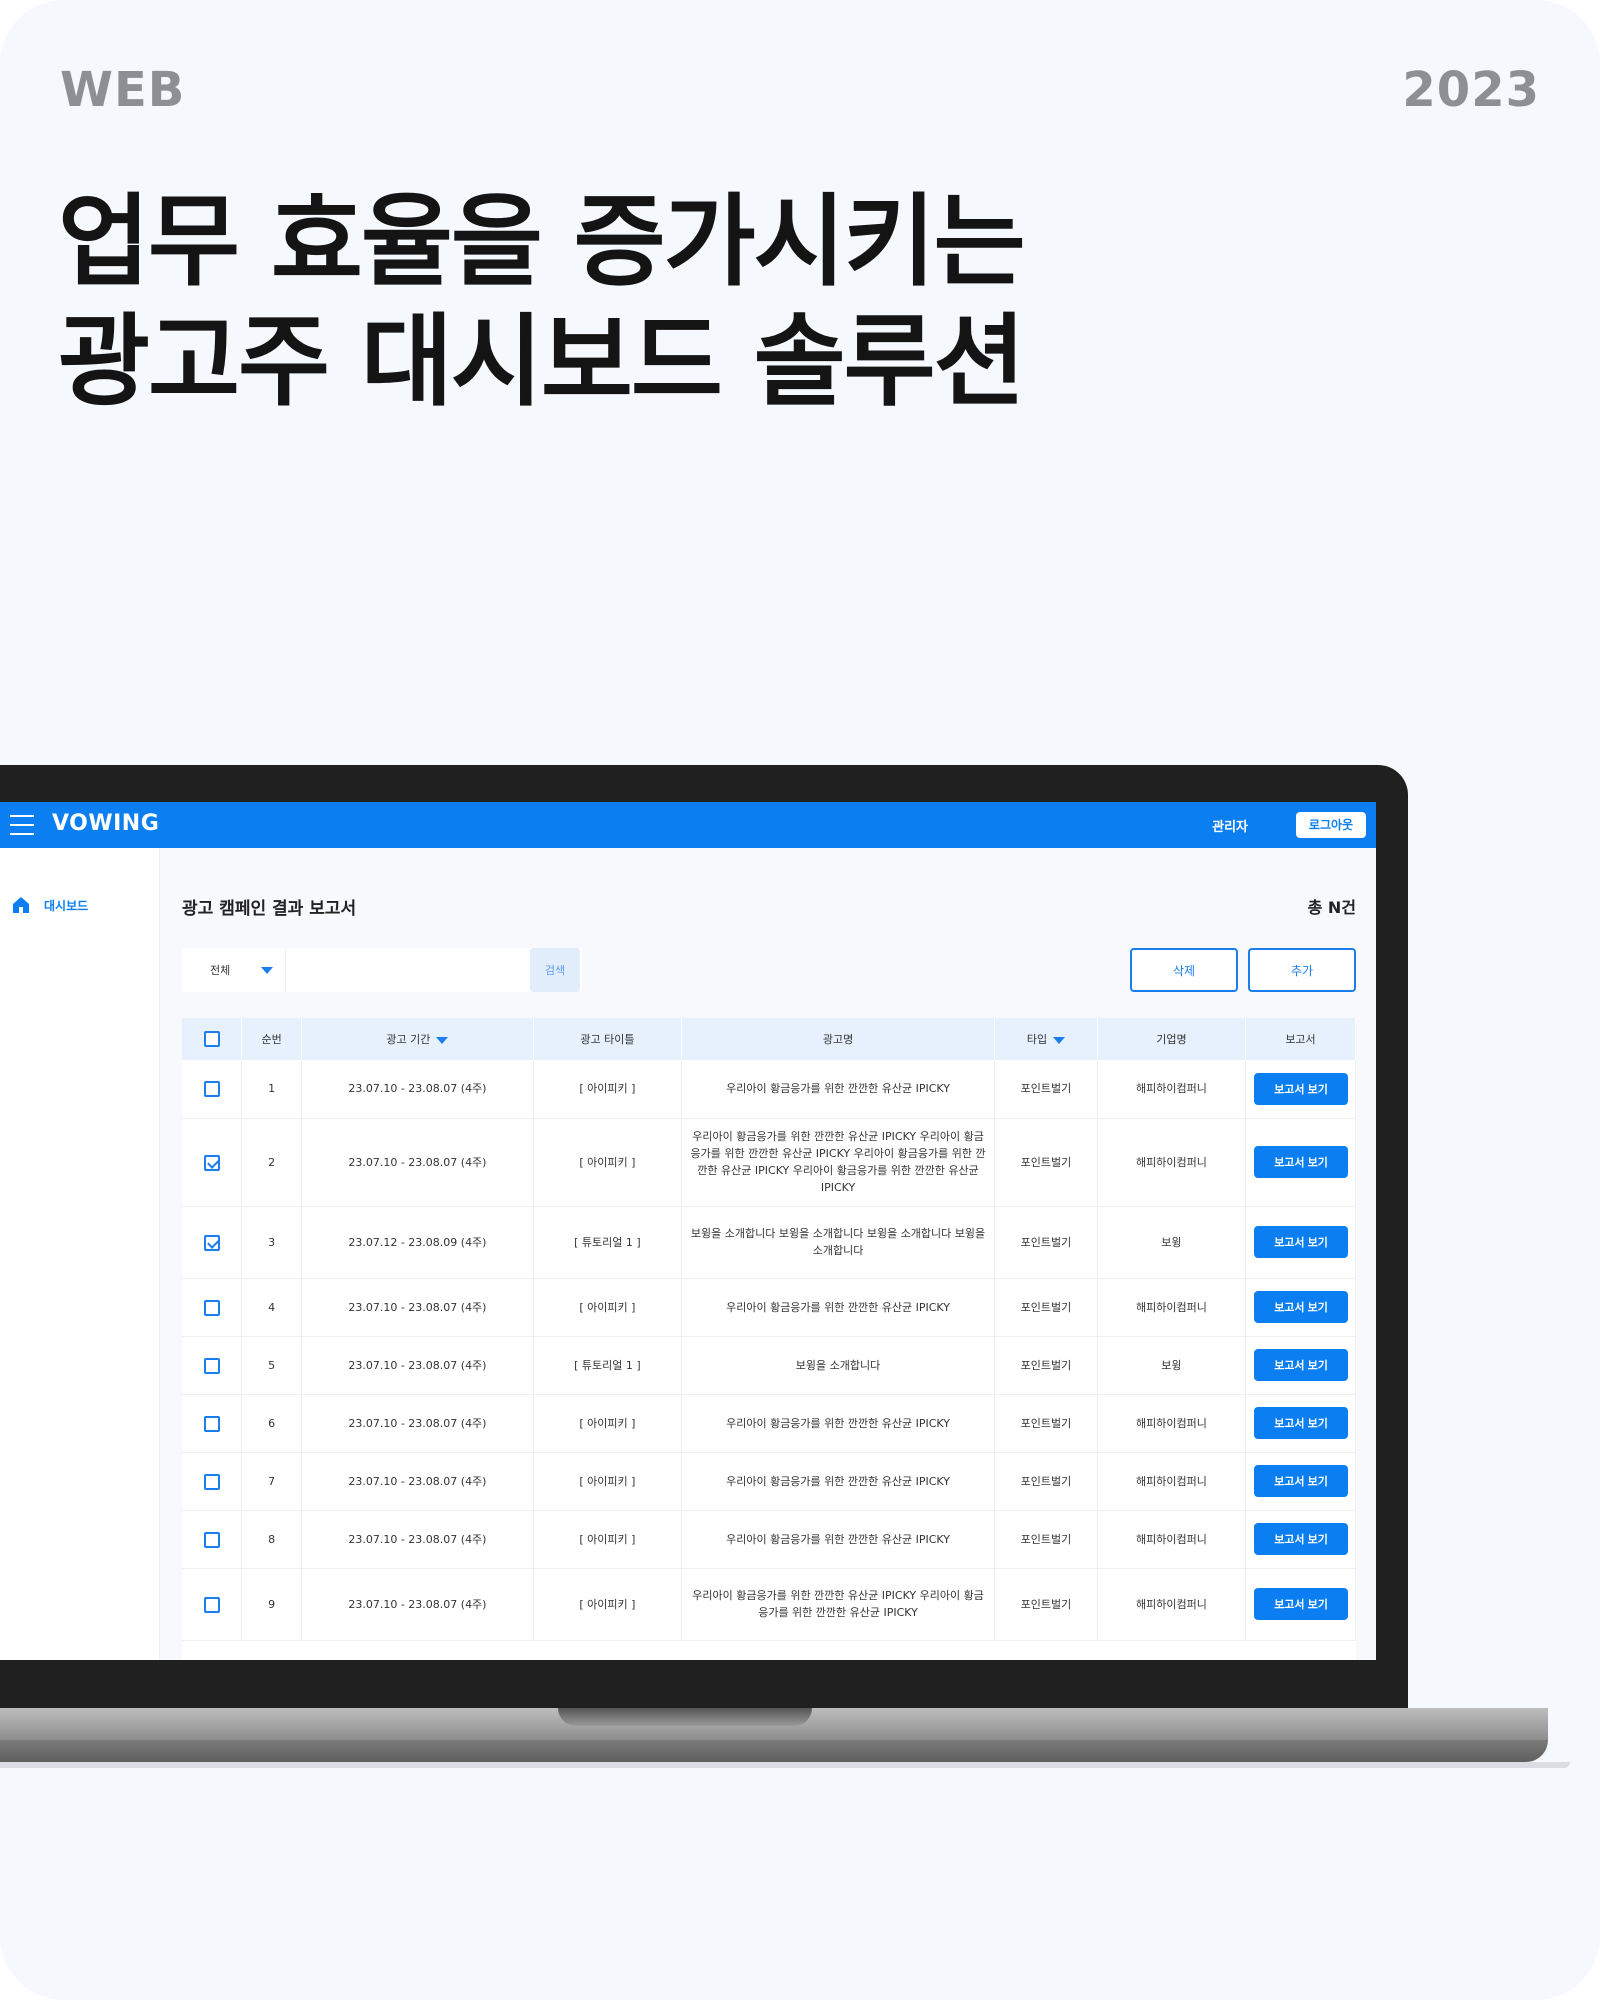 Image resolution: width=1600 pixels, height=2000 pixels. I want to click on header-period: 광고 기간, so click(417, 1039).